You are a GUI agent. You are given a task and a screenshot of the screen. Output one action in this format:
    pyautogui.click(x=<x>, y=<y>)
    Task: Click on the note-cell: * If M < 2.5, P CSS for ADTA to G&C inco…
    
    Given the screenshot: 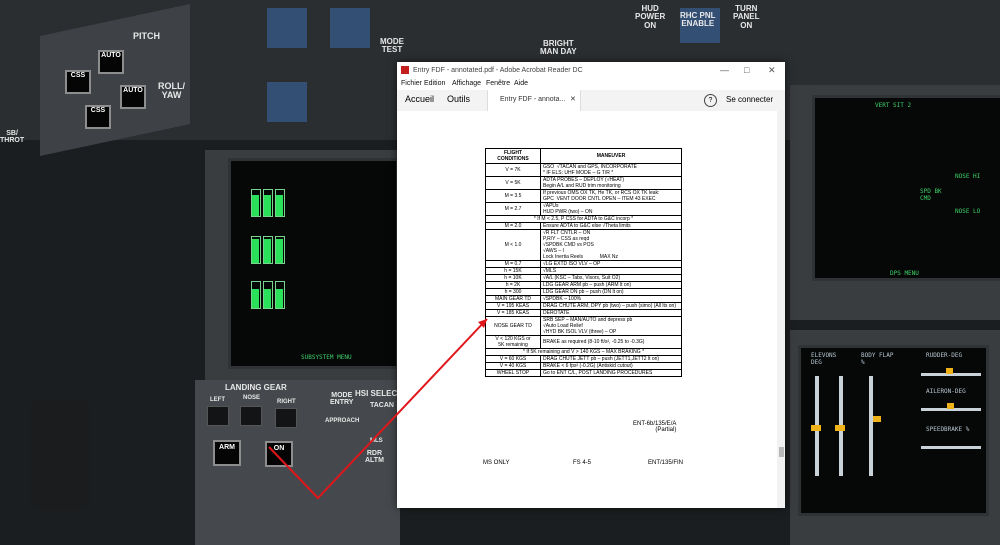 What is the action you would take?
    pyautogui.click(x=583, y=219)
    